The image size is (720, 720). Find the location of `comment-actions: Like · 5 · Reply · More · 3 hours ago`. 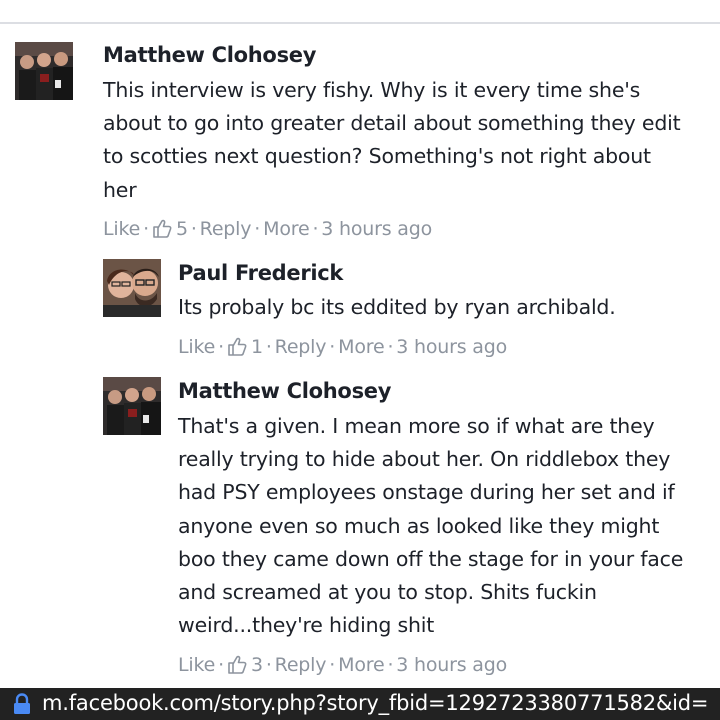

comment-actions: Like · 5 · Reply · More · 3 hours ago is located at coordinates (267, 230).